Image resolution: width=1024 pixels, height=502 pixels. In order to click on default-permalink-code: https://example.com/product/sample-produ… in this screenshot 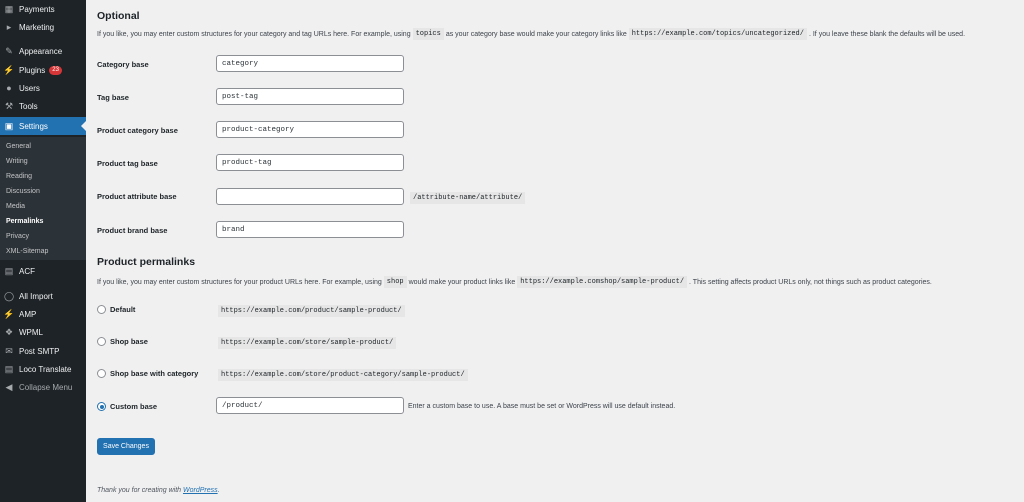, I will do `click(311, 311)`.